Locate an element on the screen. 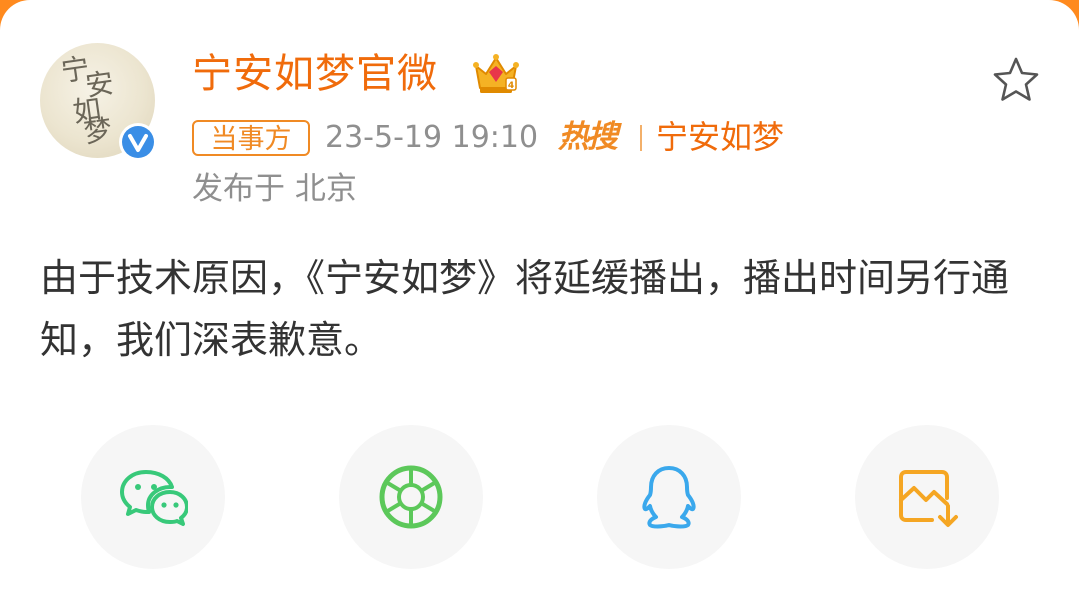 The width and height of the screenshot is (1079, 606). post-location: 发布于 北京 is located at coordinates (274, 189).